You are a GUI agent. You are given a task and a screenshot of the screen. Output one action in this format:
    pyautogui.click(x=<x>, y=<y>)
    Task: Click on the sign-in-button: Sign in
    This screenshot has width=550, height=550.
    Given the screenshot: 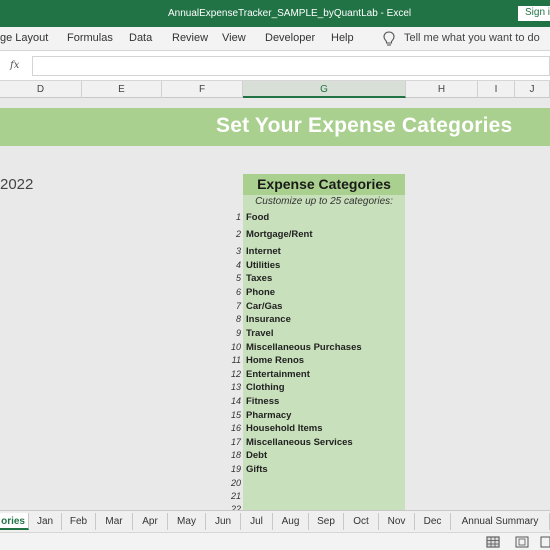 What is the action you would take?
    pyautogui.click(x=534, y=13)
    